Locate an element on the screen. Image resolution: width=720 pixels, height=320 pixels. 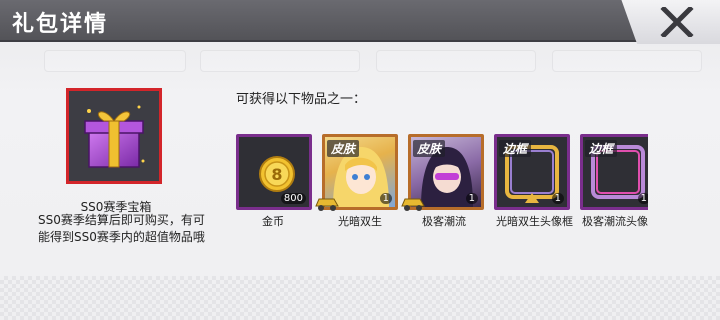
reward-item-coin: 8 800 is located at coordinates (274, 172).